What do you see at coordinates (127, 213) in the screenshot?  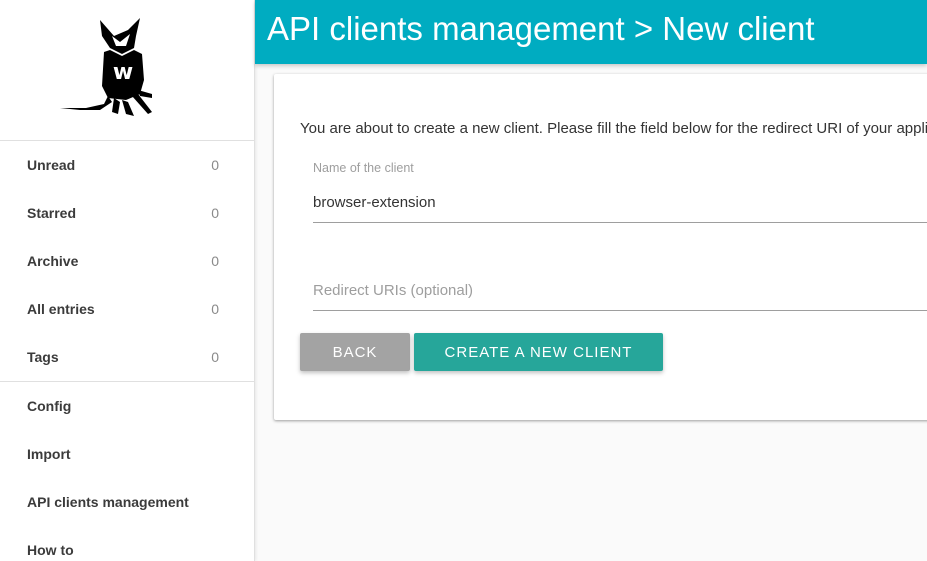 I see `sidebar-item-starred: Starred 0` at bounding box center [127, 213].